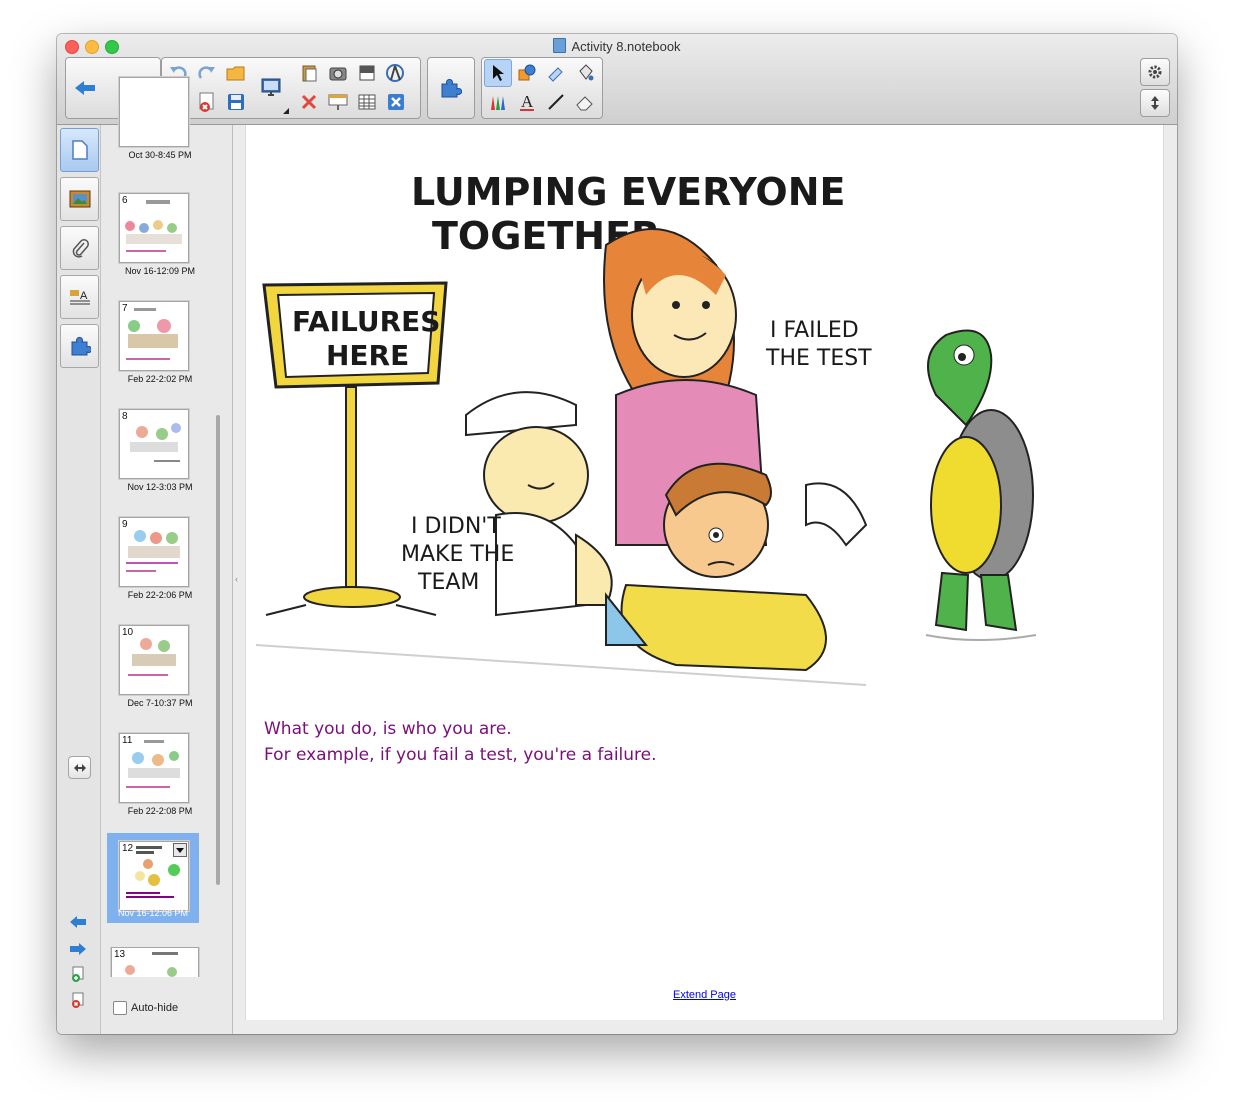 This screenshot has width=1234, height=1113. I want to click on up-down-arrow-icon, so click(1155, 103).